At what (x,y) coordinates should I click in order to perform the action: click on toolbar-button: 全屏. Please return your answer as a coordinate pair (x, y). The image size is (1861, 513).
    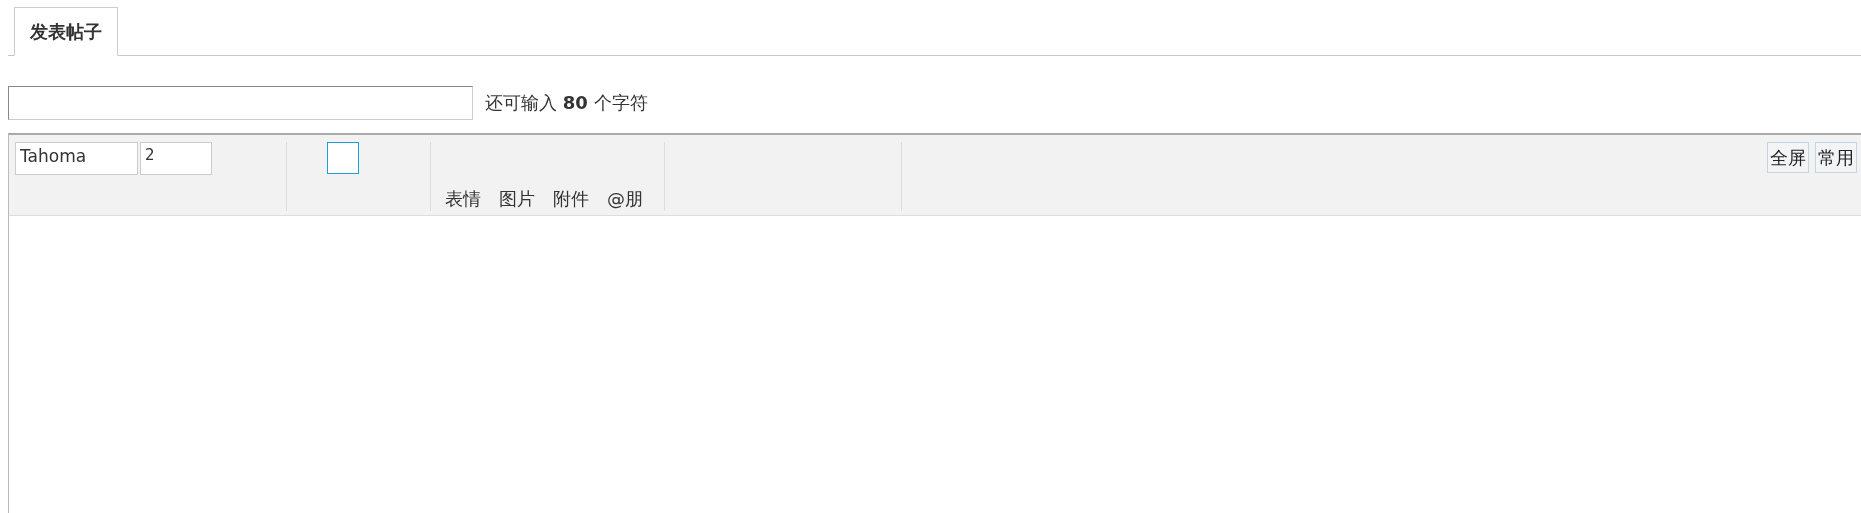
    Looking at the image, I should click on (1788, 157).